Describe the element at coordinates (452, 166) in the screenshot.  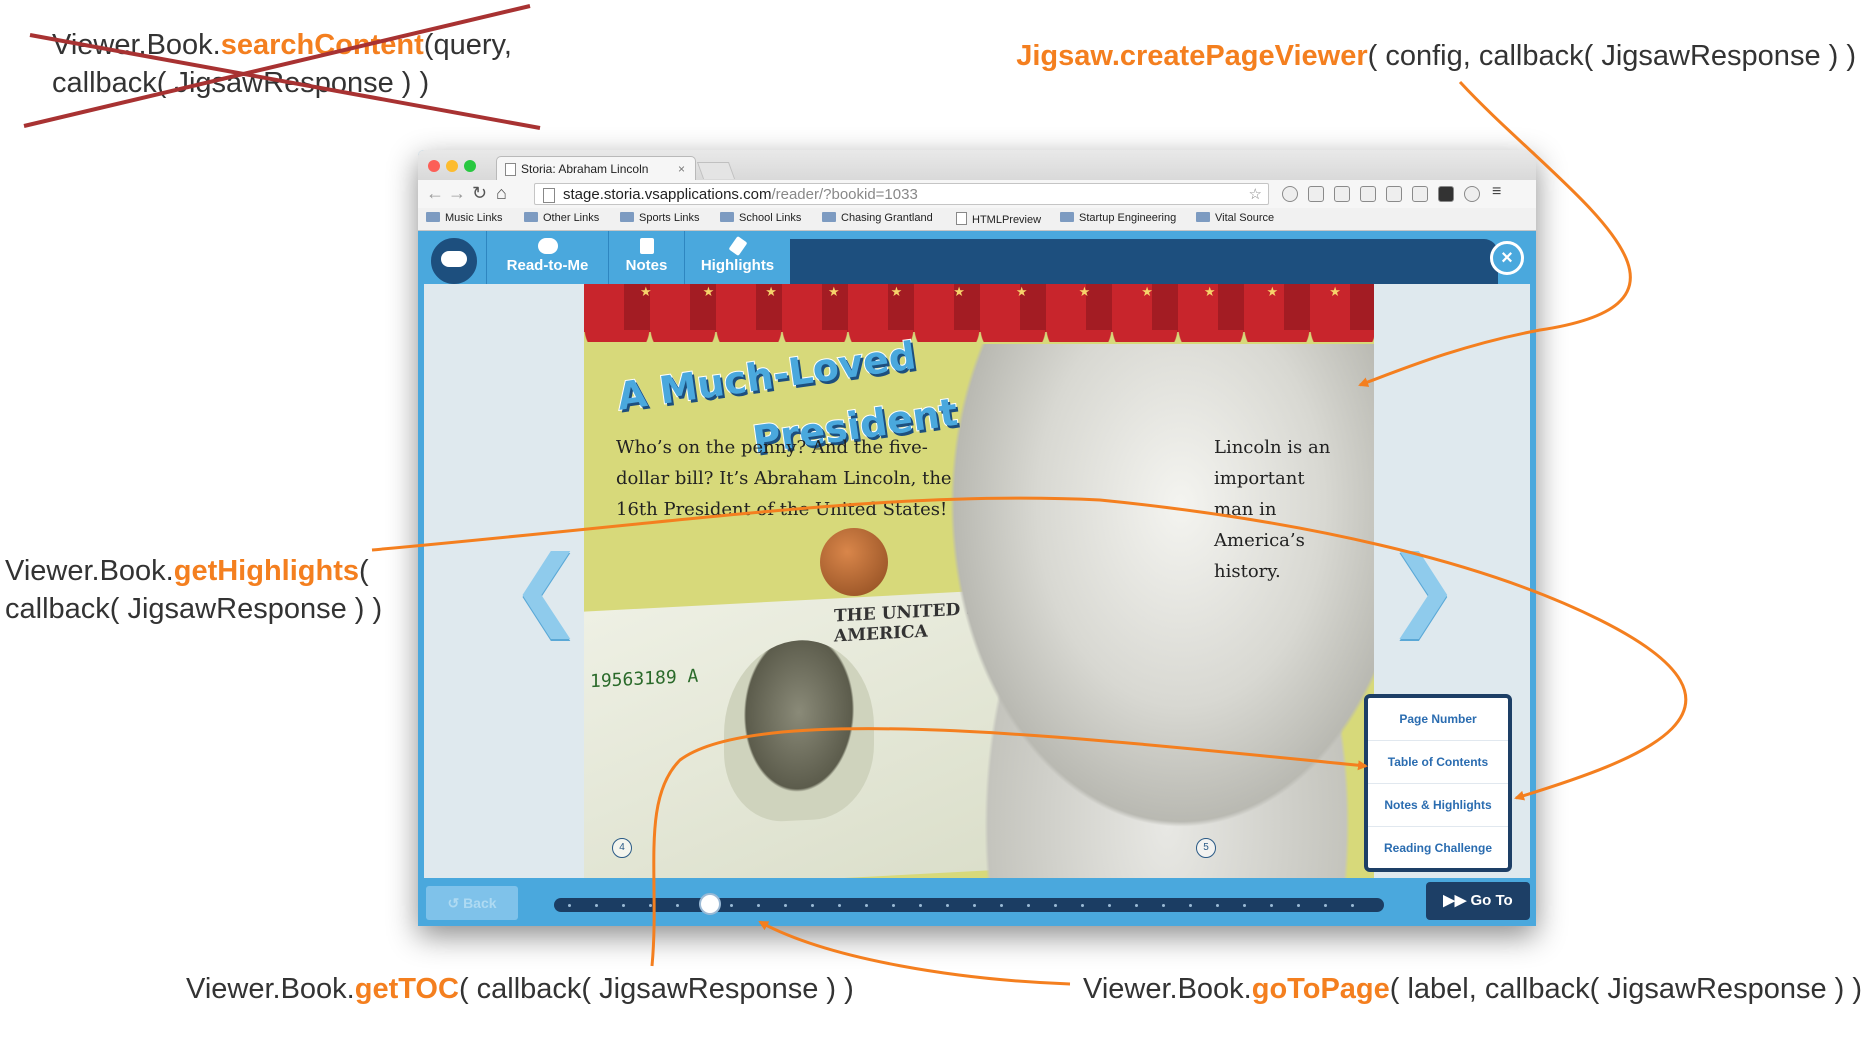
I see `minimize-window-button` at that location.